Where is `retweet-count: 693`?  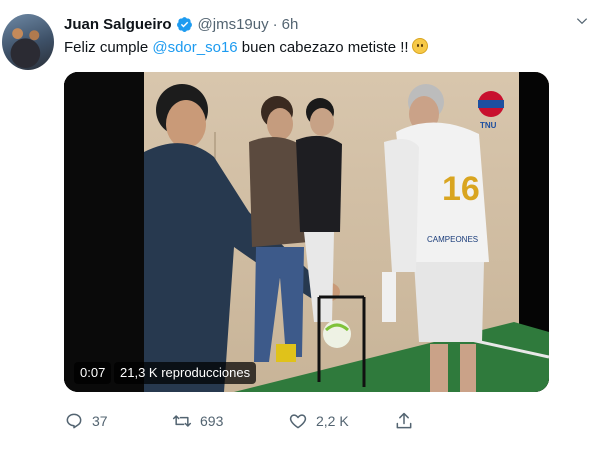
retweet-count: 693 is located at coordinates (212, 421).